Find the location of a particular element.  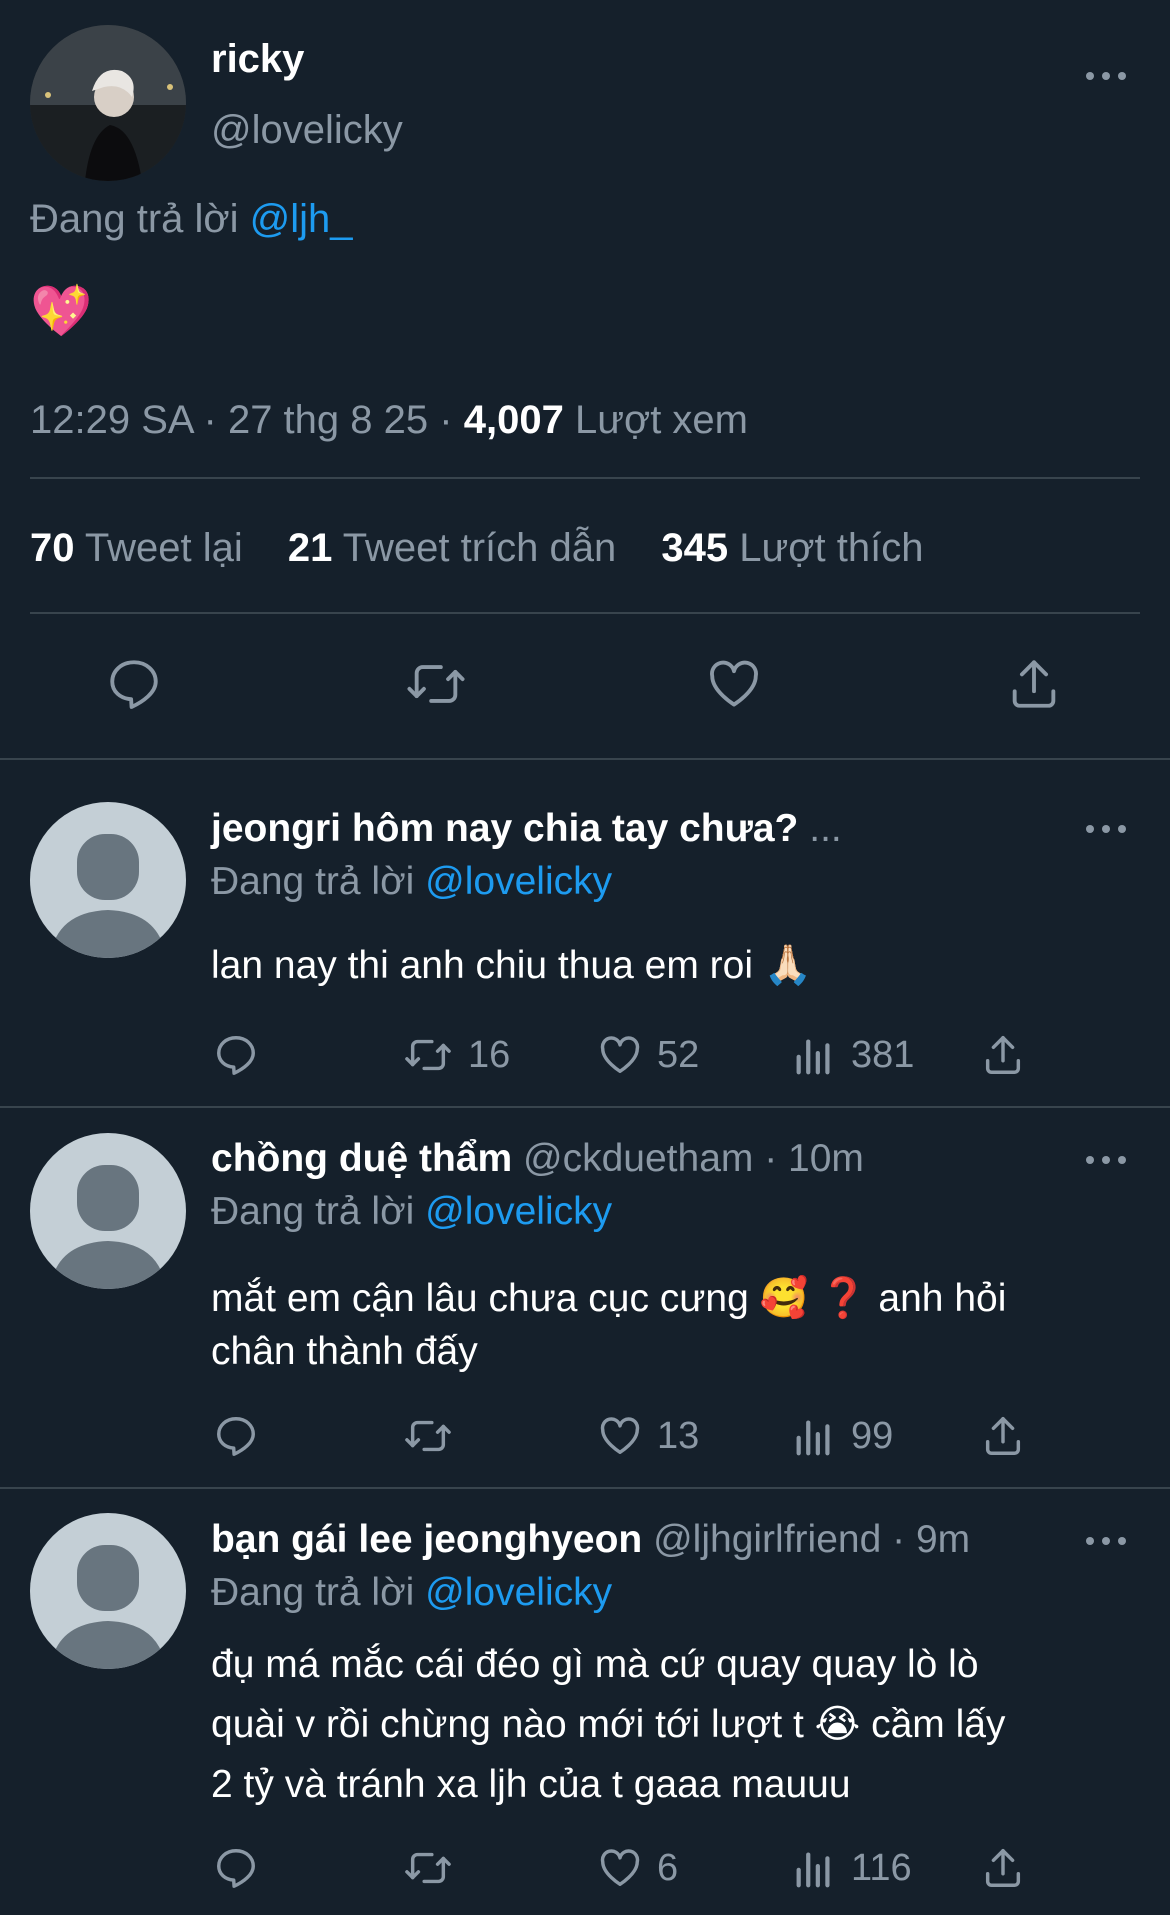

views-button: 381 is located at coordinates (852, 1055).